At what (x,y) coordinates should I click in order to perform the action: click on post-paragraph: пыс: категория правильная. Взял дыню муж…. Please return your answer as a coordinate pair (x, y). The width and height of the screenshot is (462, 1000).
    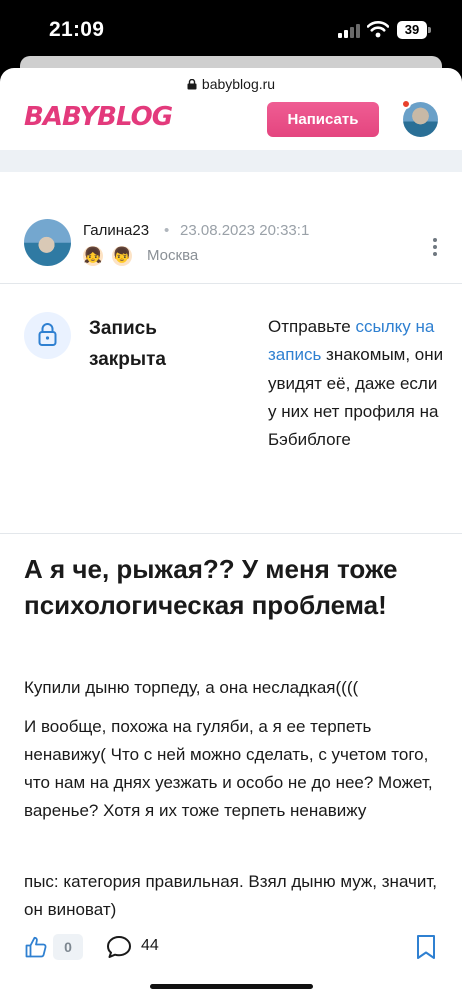
    Looking at the image, I should click on (230, 895).